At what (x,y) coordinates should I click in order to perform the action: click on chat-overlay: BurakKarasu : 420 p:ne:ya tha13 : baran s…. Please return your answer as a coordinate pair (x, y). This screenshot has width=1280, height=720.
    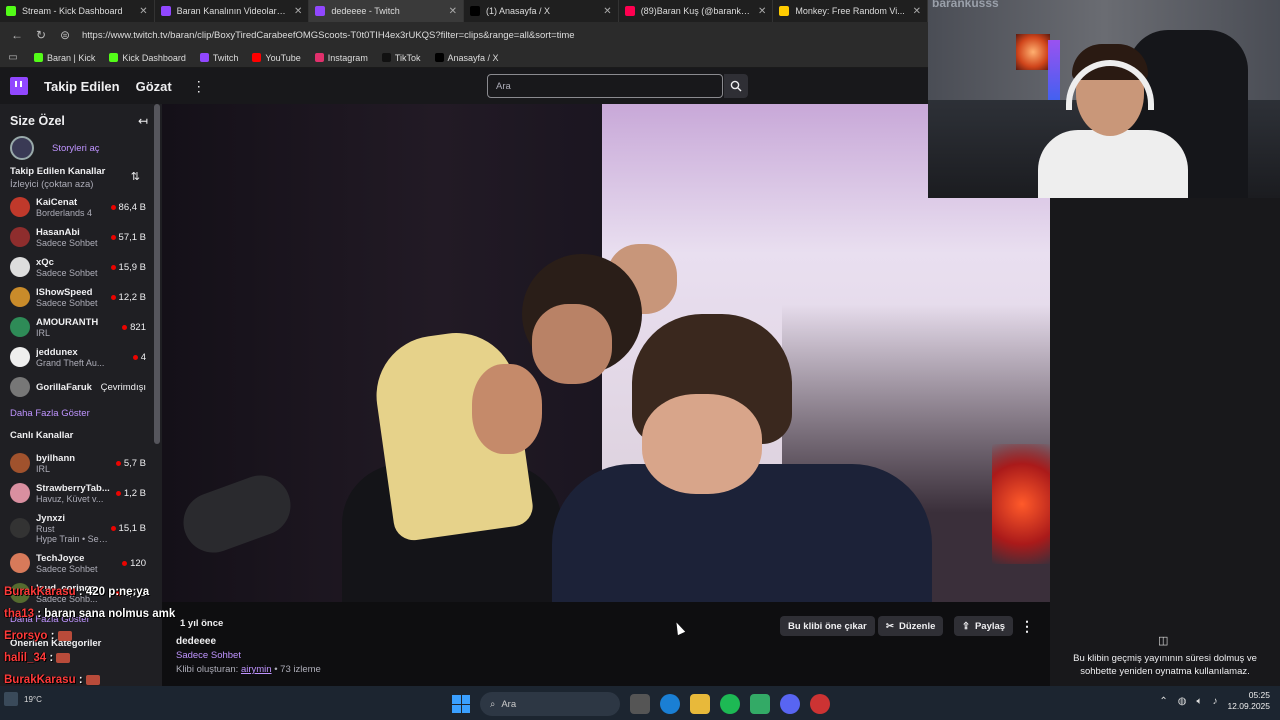
    Looking at the image, I should click on (105, 647).